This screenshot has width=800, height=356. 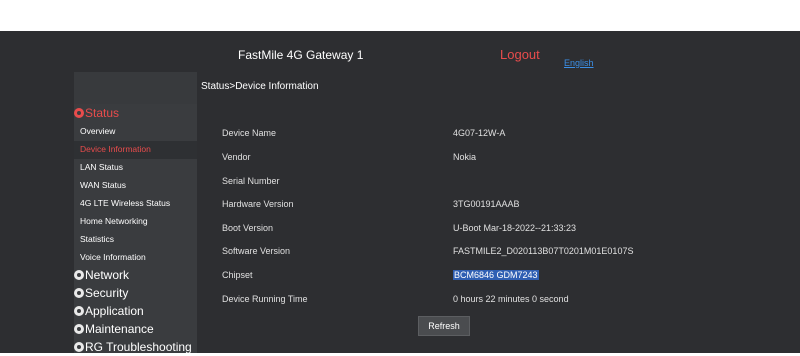 I want to click on boot-version-value: U-Boot Mar-18-2022--21:33:23, so click(x=515, y=228).